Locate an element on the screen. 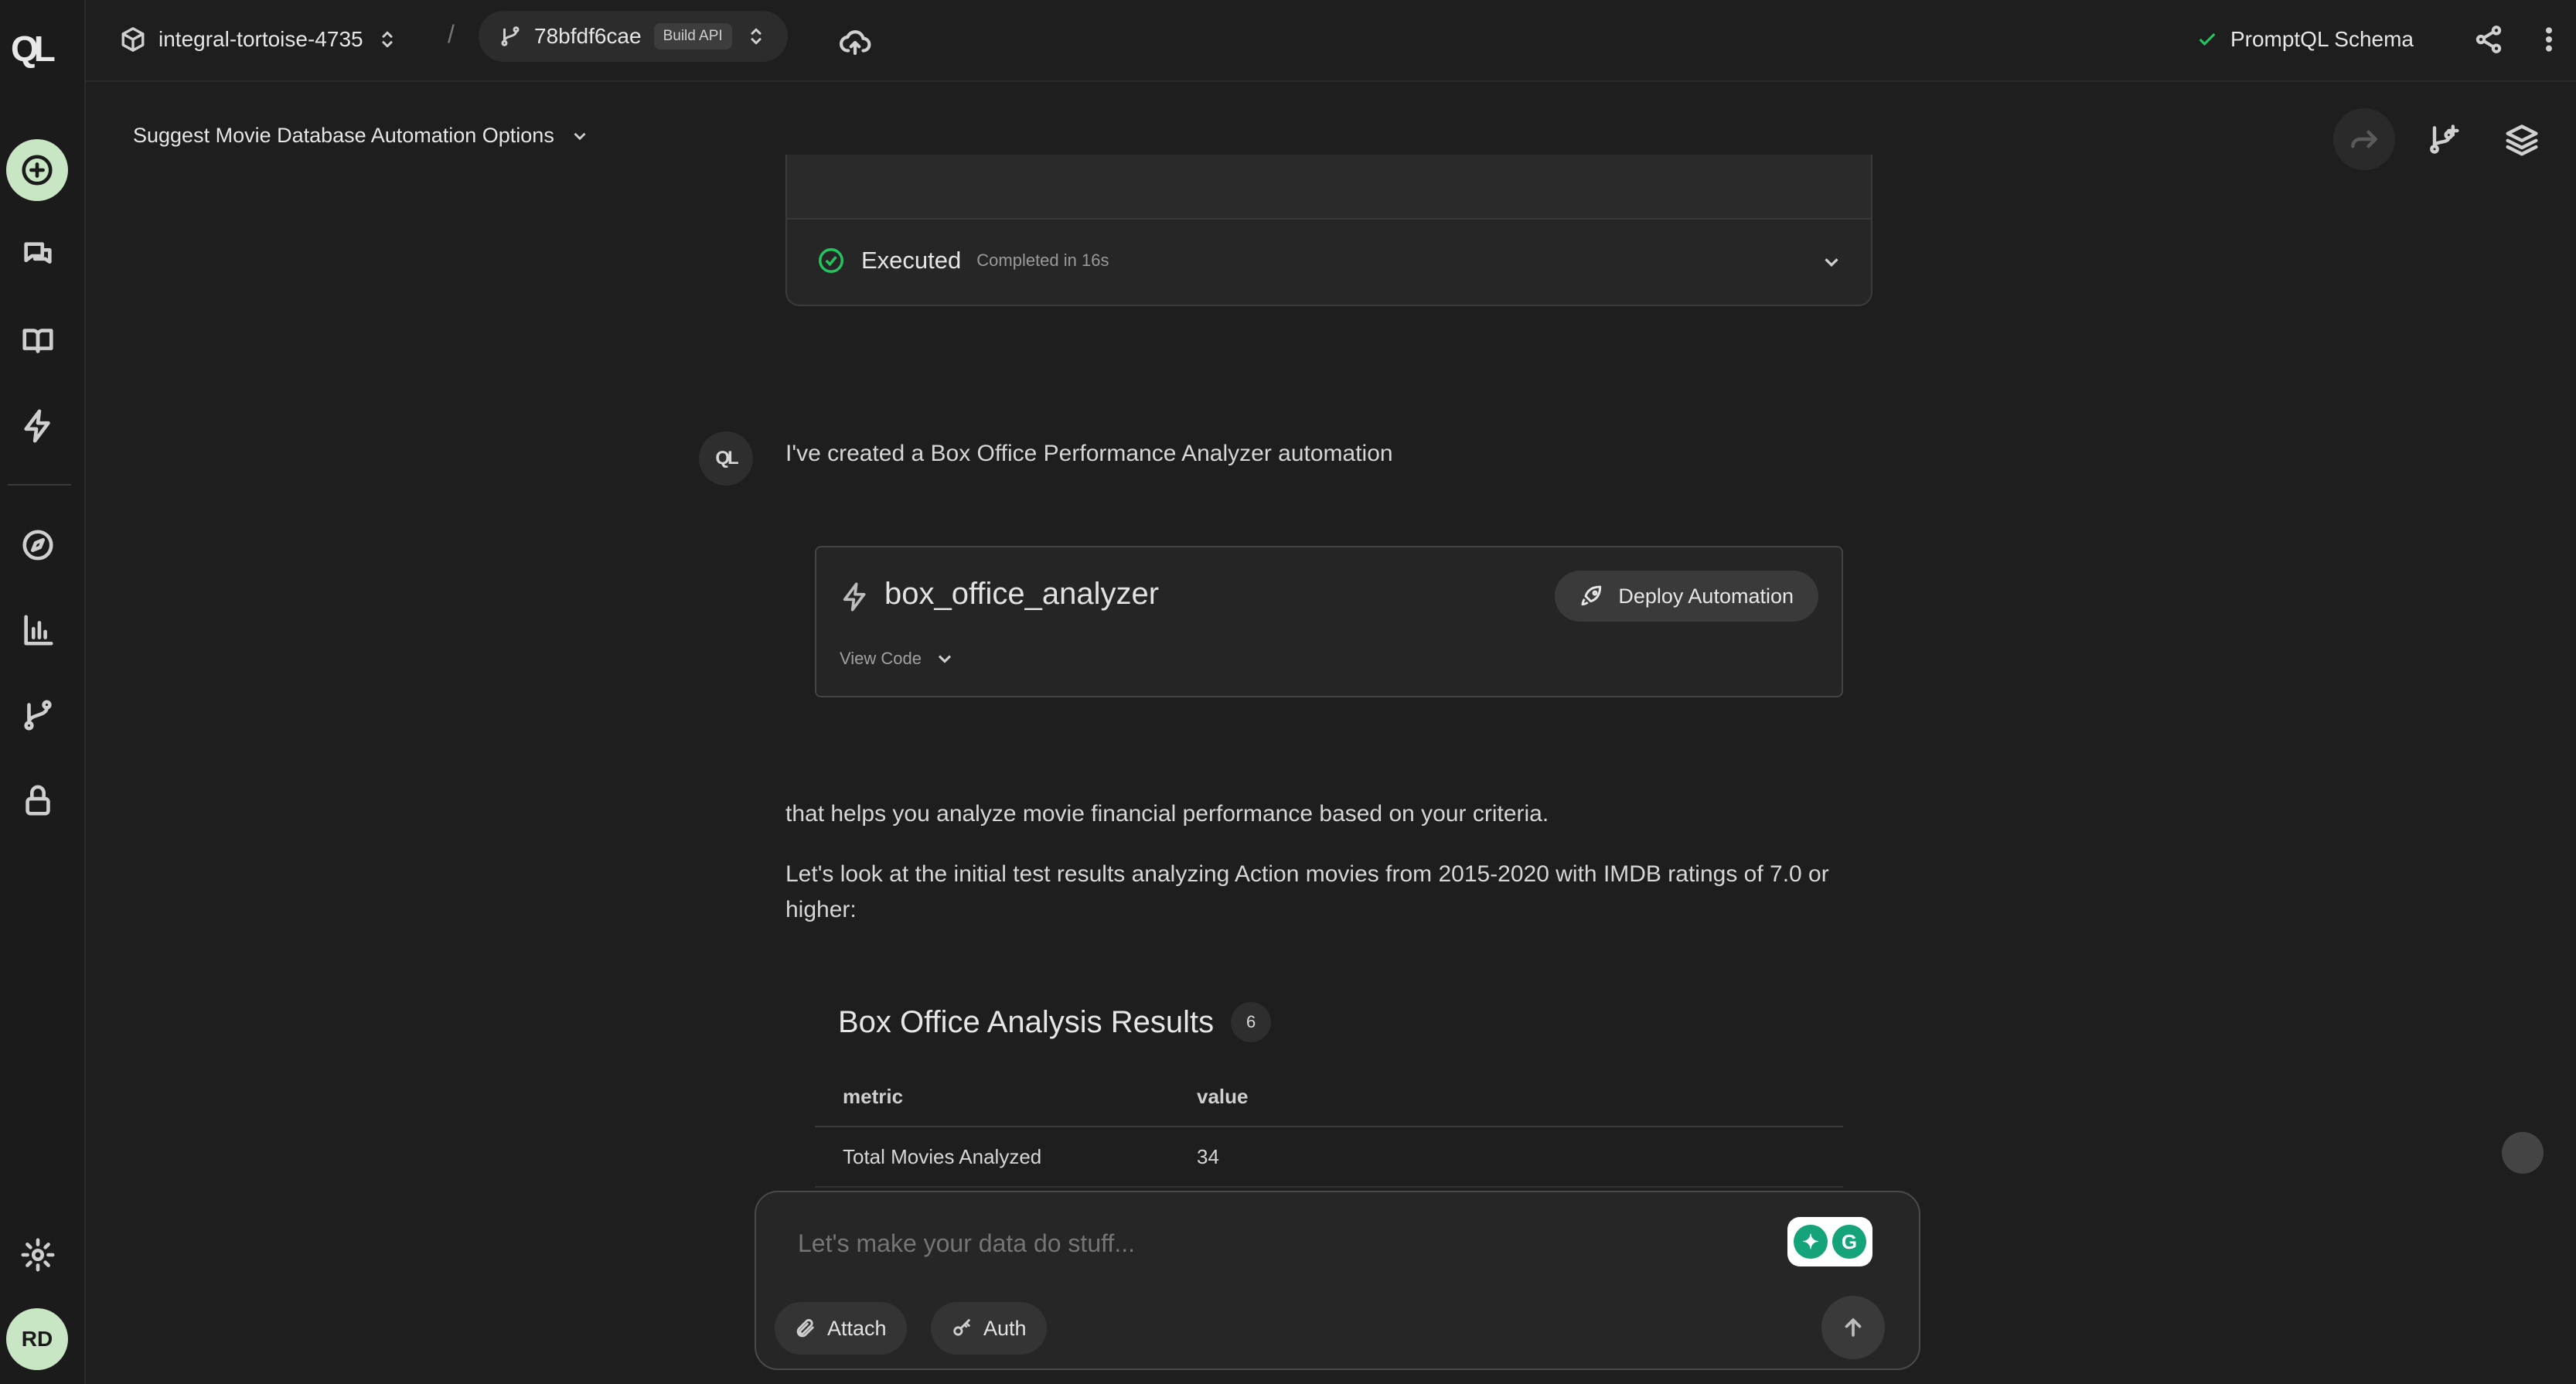  more-options-button is located at coordinates (2549, 39).